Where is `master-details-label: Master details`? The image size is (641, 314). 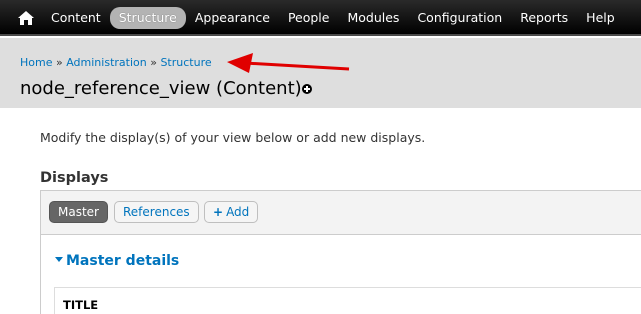 master-details-label: Master details is located at coordinates (123, 261).